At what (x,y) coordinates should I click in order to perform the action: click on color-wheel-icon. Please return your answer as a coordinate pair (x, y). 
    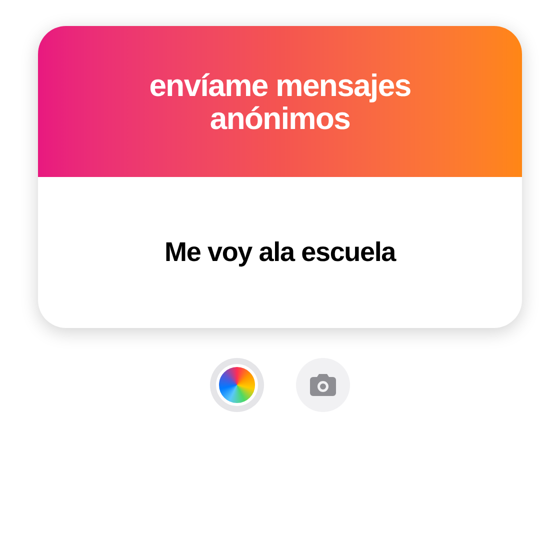
    Looking at the image, I should click on (237, 385).